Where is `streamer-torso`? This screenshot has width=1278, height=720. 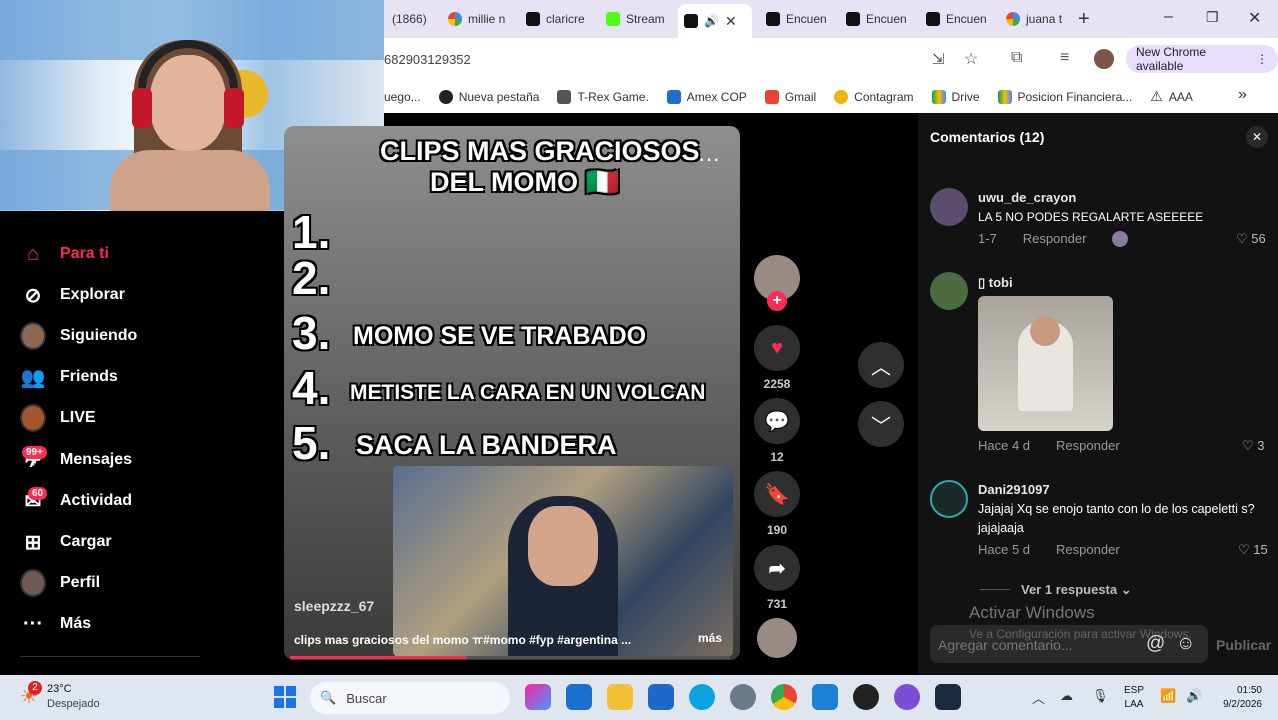 streamer-torso is located at coordinates (190, 180).